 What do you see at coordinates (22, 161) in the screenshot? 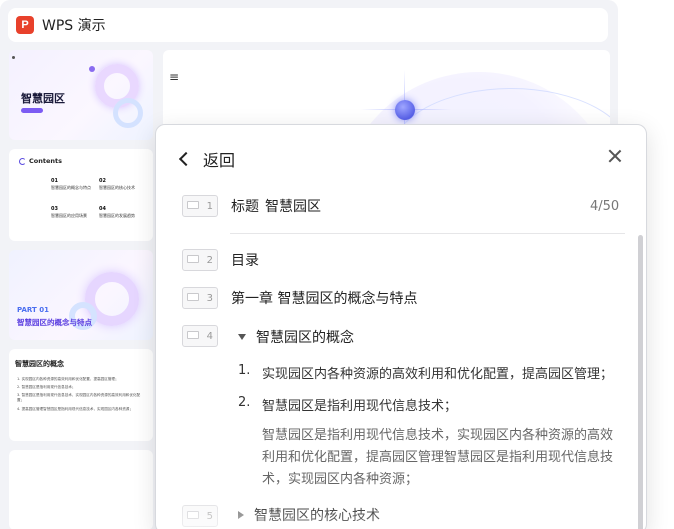
I see `contents-icon` at bounding box center [22, 161].